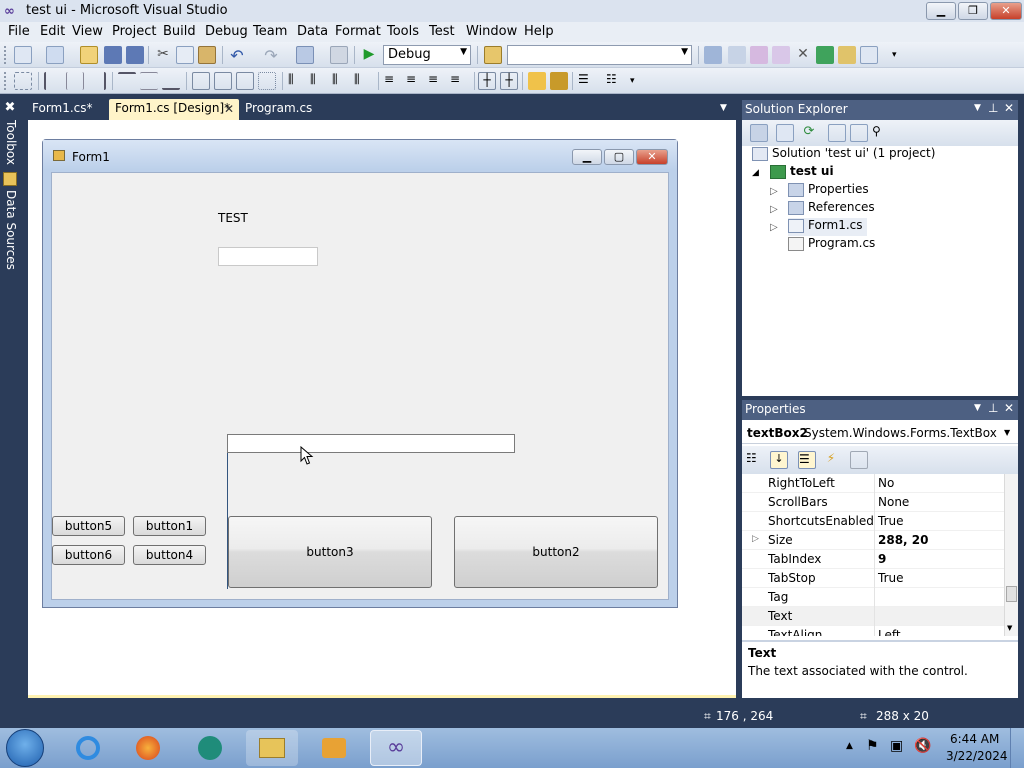 This screenshot has width=1024, height=768. I want to click on network-icon: ▣, so click(896, 746).